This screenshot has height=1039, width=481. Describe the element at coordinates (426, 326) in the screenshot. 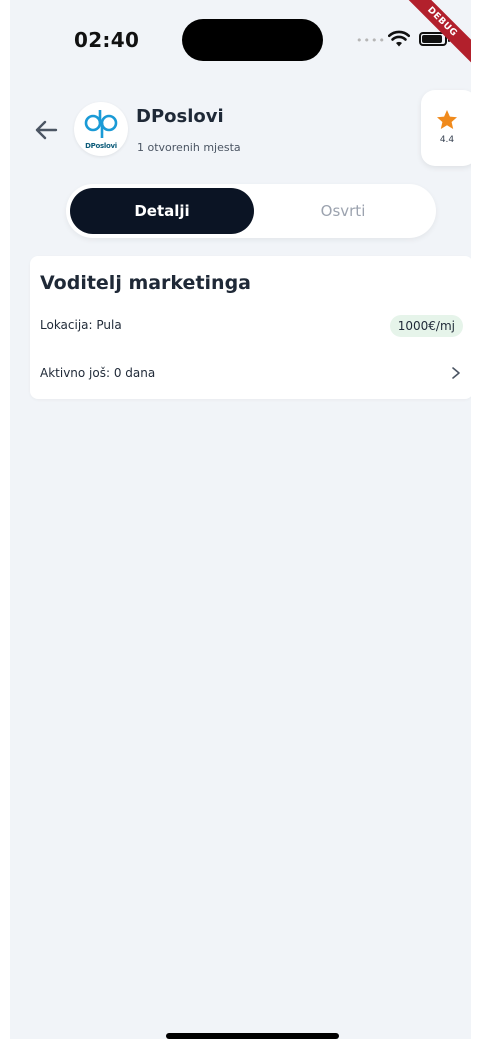

I see `salary-badge: 1000€/mj` at that location.